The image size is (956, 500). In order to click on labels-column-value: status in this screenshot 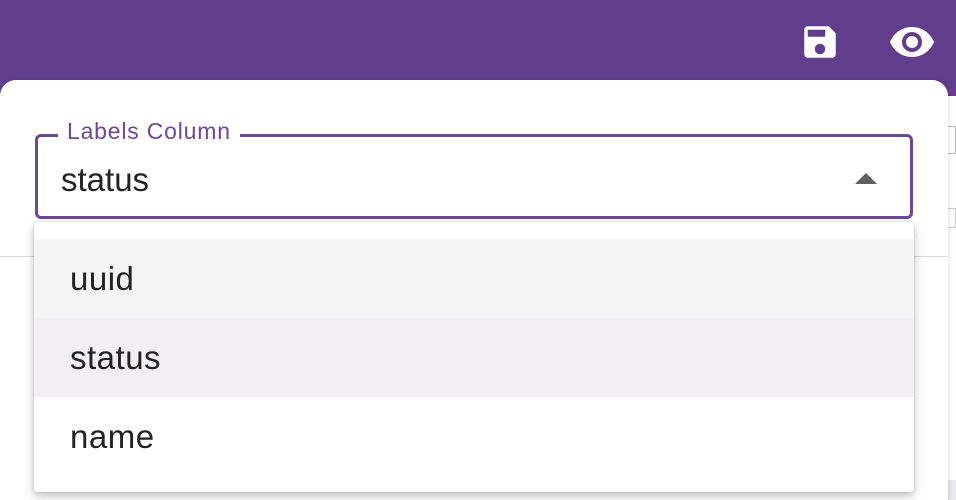, I will do `click(105, 179)`.